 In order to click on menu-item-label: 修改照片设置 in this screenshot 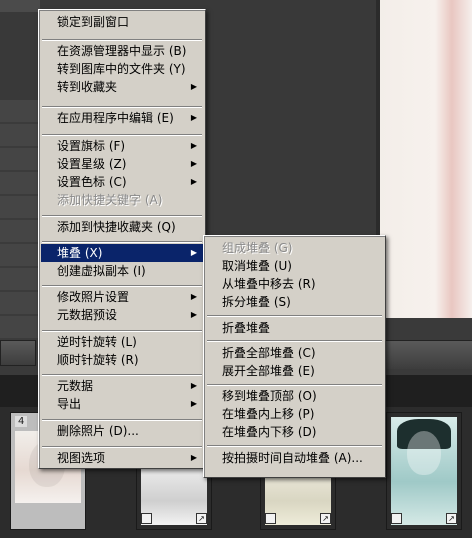, I will do `click(93, 297)`.